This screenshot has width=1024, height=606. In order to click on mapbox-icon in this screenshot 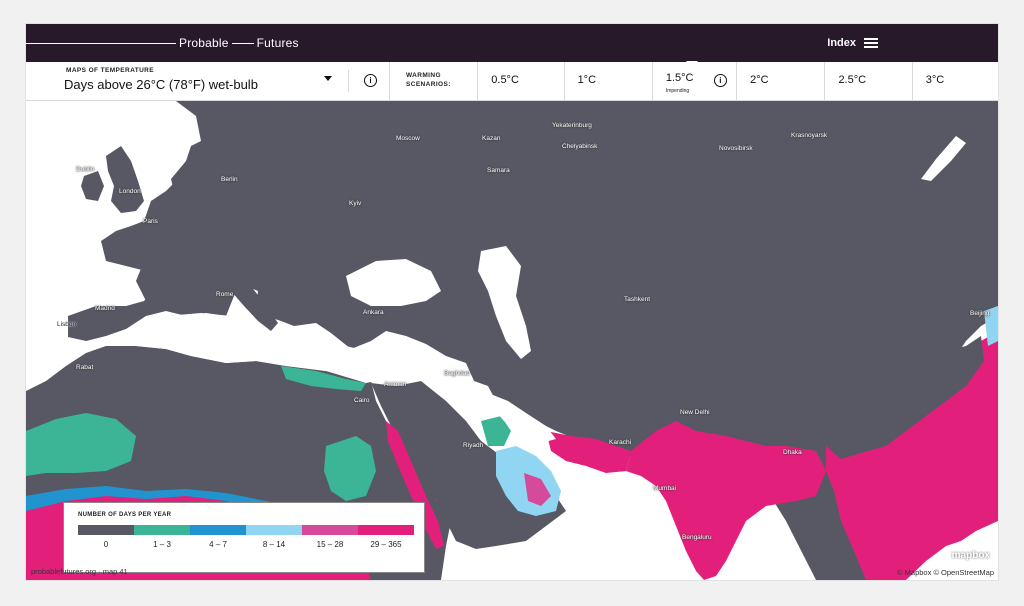, I will do `click(945, 555)`.